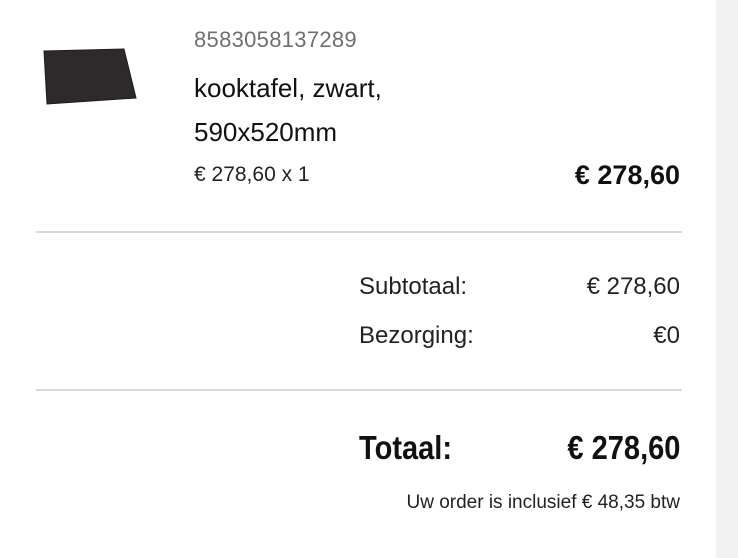 The height and width of the screenshot is (558, 738). Describe the element at coordinates (413, 286) in the screenshot. I see `subtotal-label: Subtotaal:` at that location.